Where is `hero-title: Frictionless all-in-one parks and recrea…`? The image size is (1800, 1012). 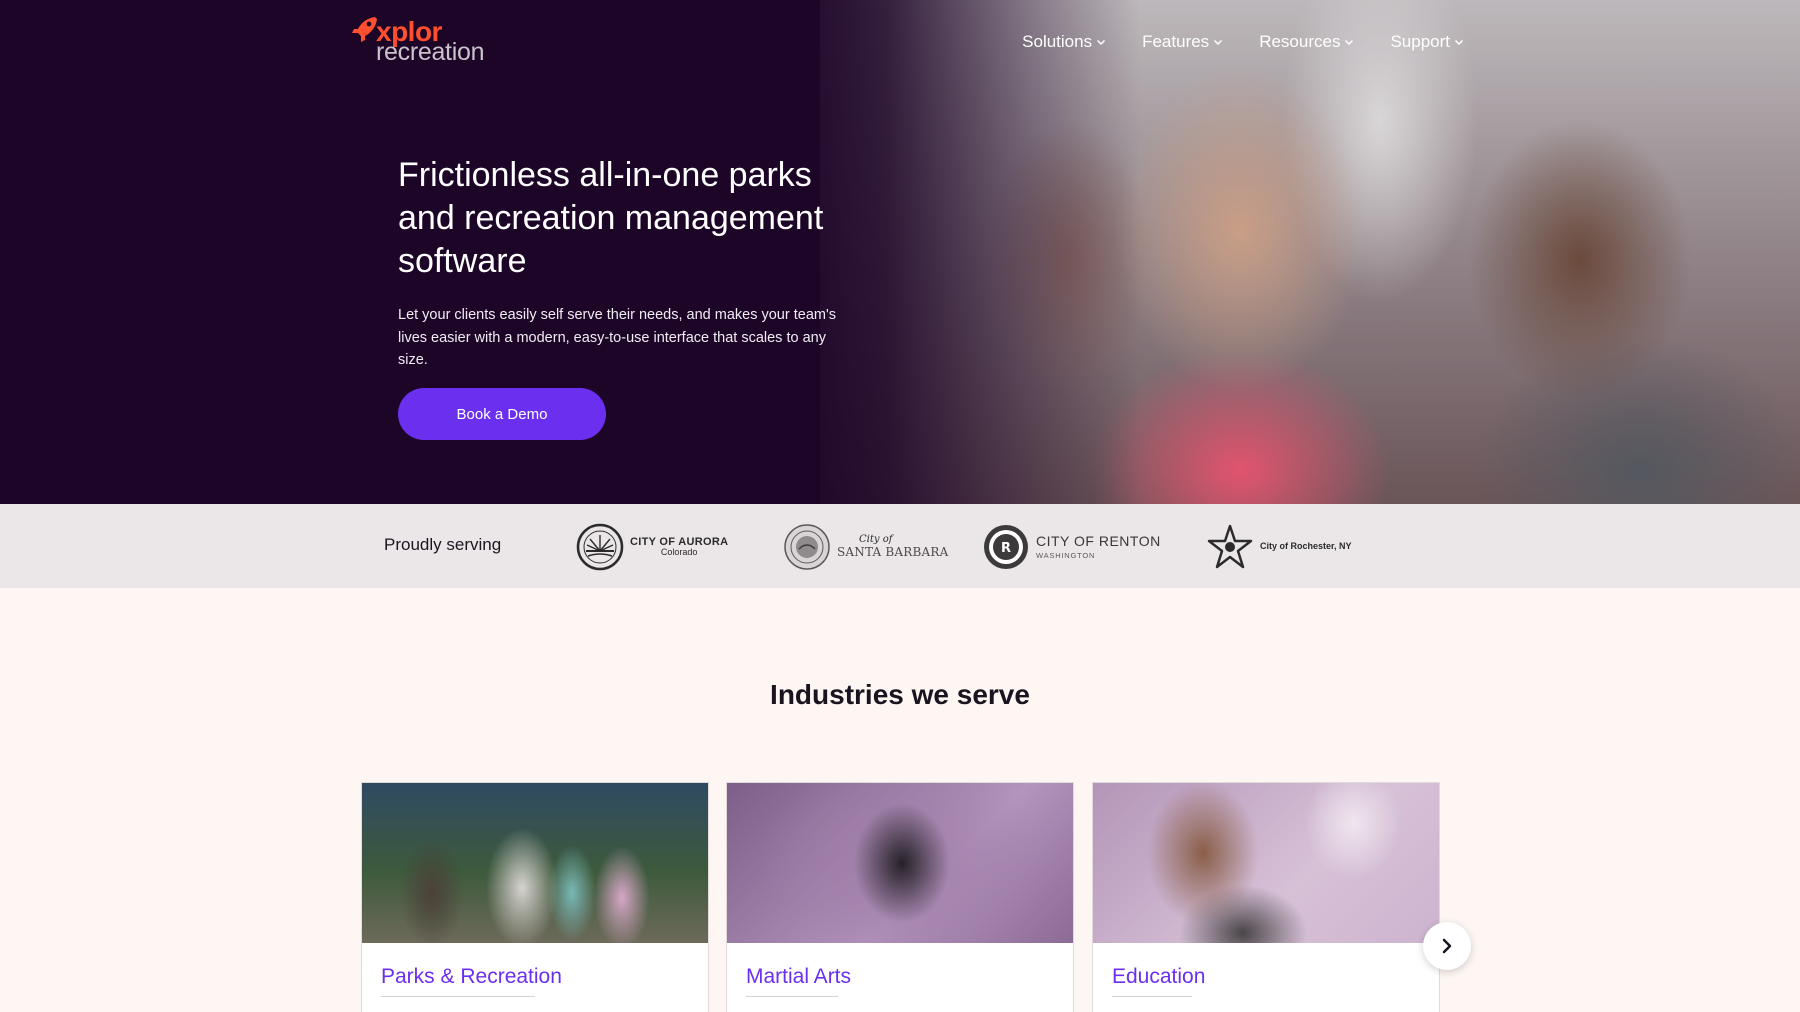 hero-title: Frictionless all-in-one parks and recrea… is located at coordinates (611, 218).